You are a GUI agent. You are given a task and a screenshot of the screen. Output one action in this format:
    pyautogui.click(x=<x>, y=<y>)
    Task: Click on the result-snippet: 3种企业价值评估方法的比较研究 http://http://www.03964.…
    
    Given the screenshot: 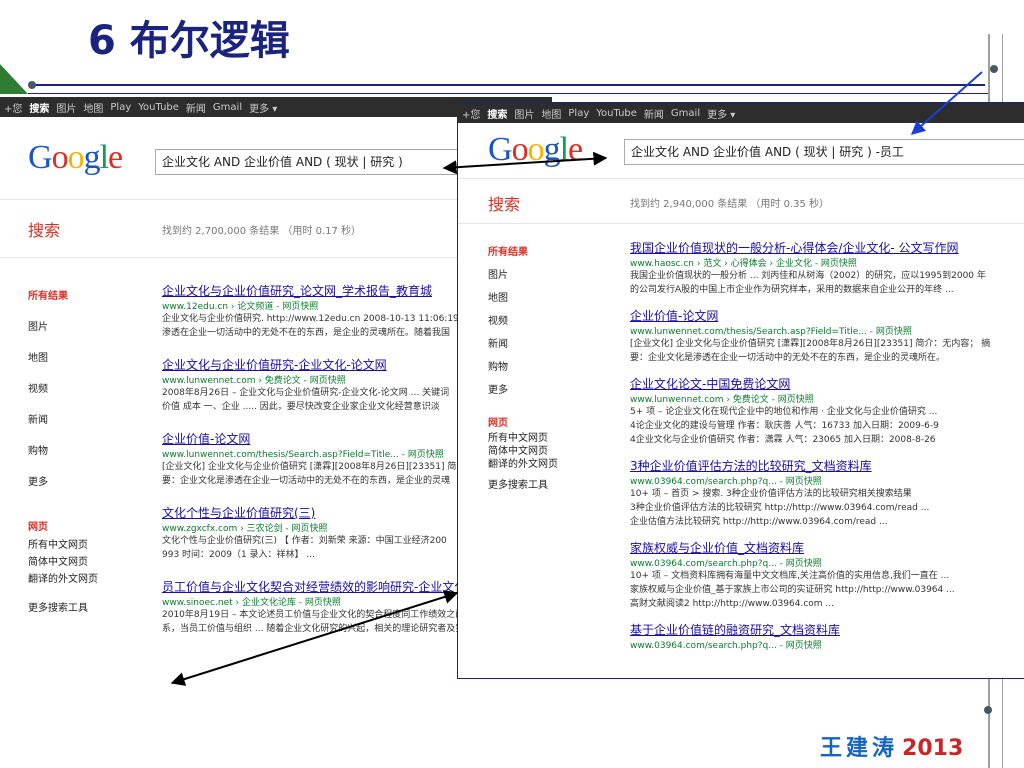 What is the action you would take?
    pyautogui.click(x=780, y=508)
    